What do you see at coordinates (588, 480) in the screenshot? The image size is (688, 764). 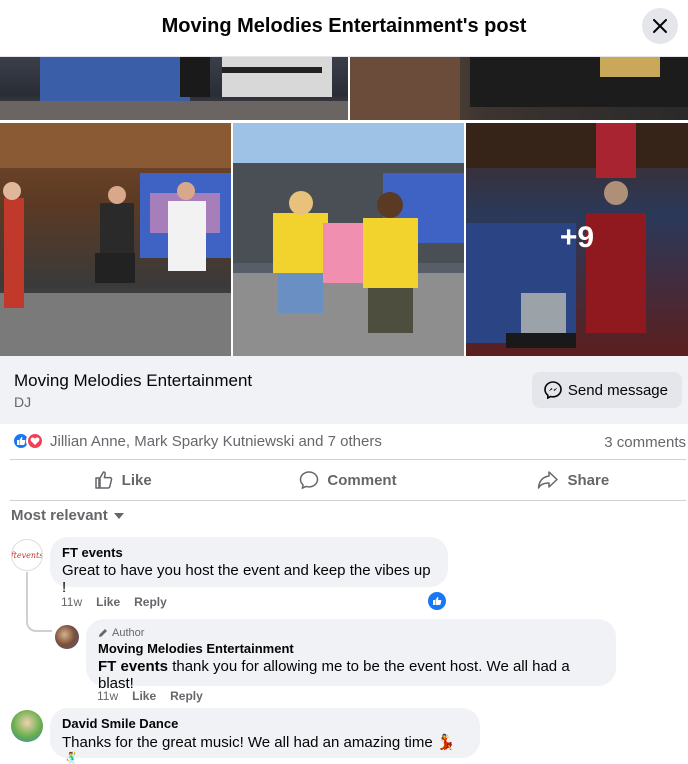 I see `share-label: Share` at bounding box center [588, 480].